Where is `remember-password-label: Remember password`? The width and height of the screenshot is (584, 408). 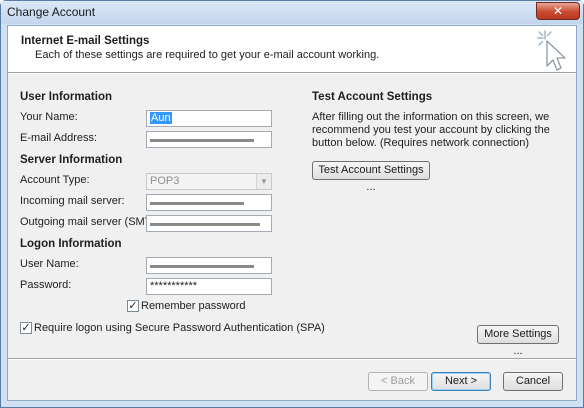 remember-password-label: Remember password is located at coordinates (193, 306).